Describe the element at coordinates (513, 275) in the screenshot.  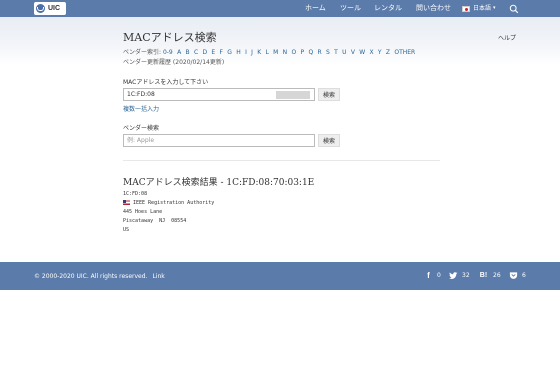
I see `pocket-icon` at that location.